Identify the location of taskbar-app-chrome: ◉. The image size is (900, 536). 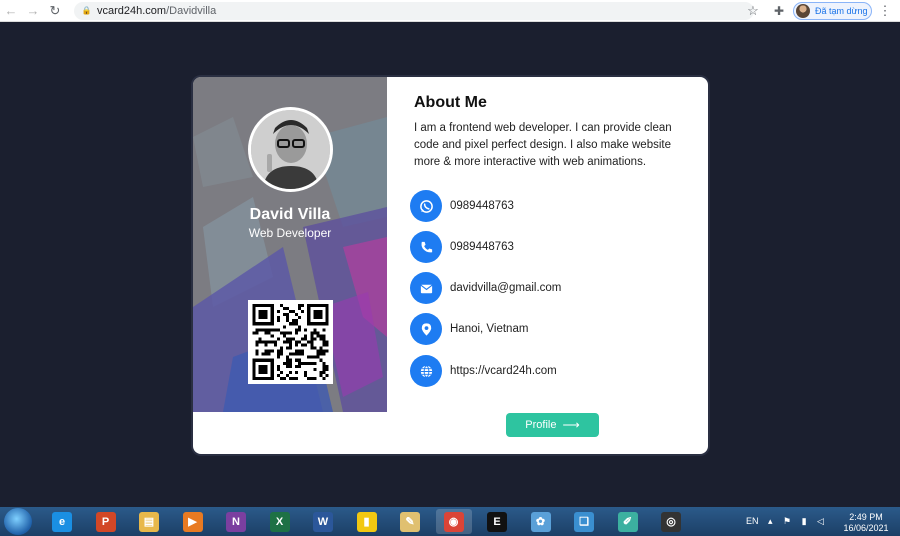
(453, 521).